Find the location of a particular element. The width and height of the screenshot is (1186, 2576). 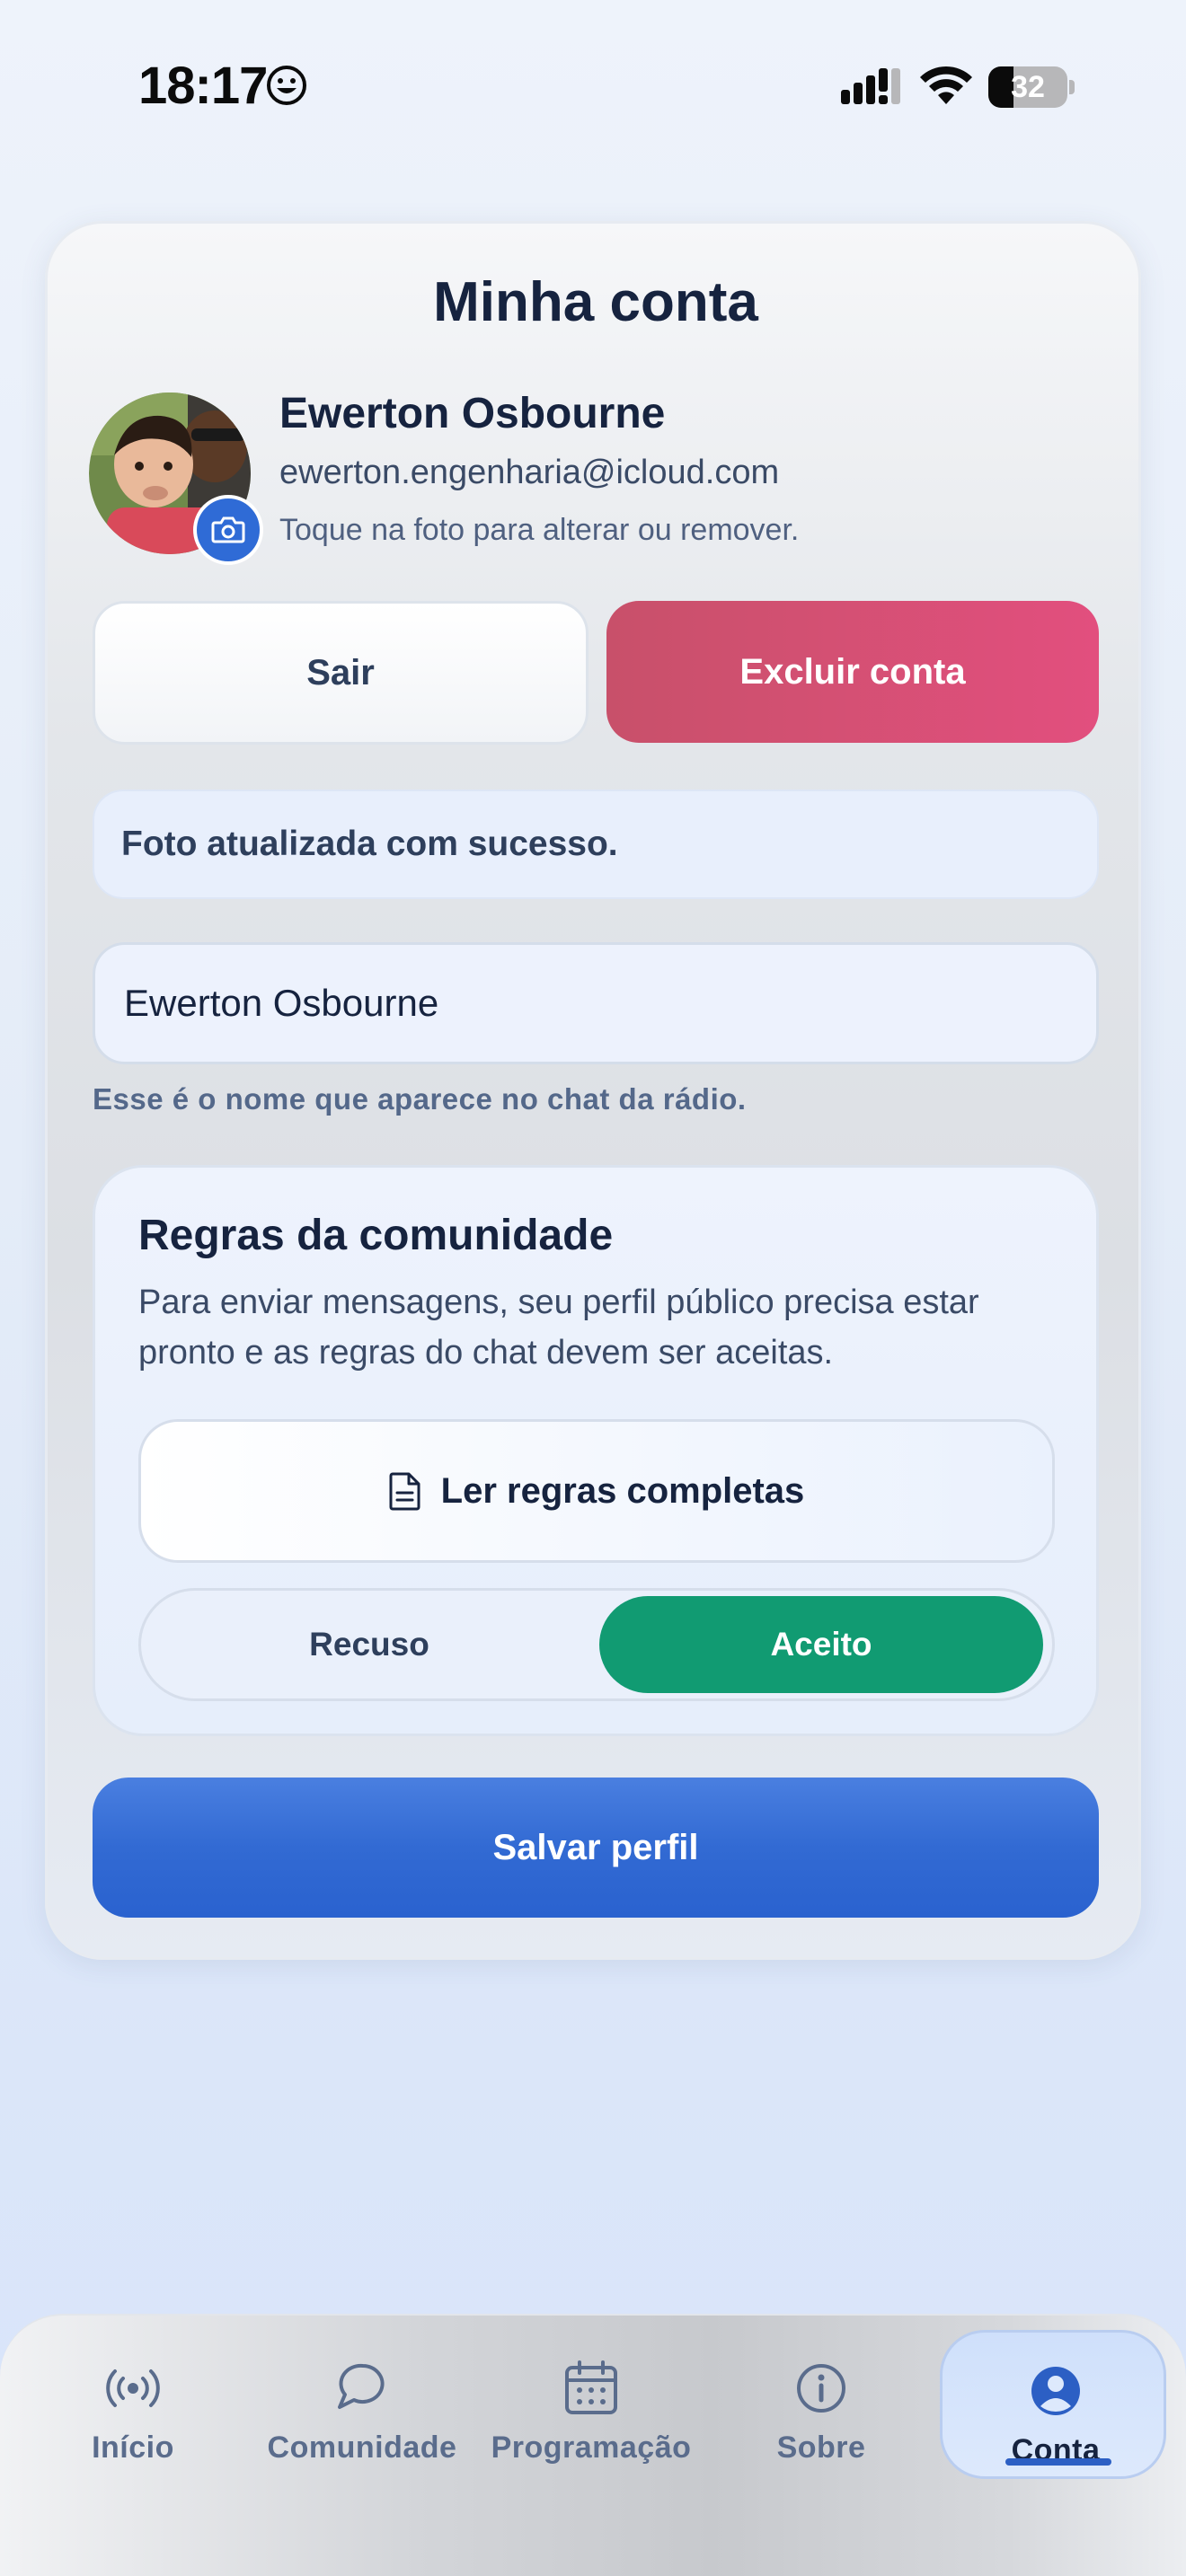

tab-comunidade: Comunidade is located at coordinates (362, 2403).